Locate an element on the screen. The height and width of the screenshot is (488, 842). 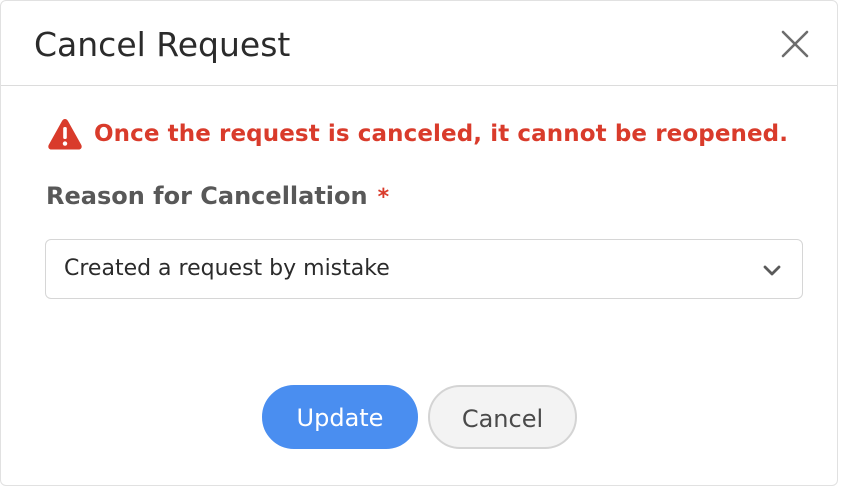
close-button is located at coordinates (795, 44).